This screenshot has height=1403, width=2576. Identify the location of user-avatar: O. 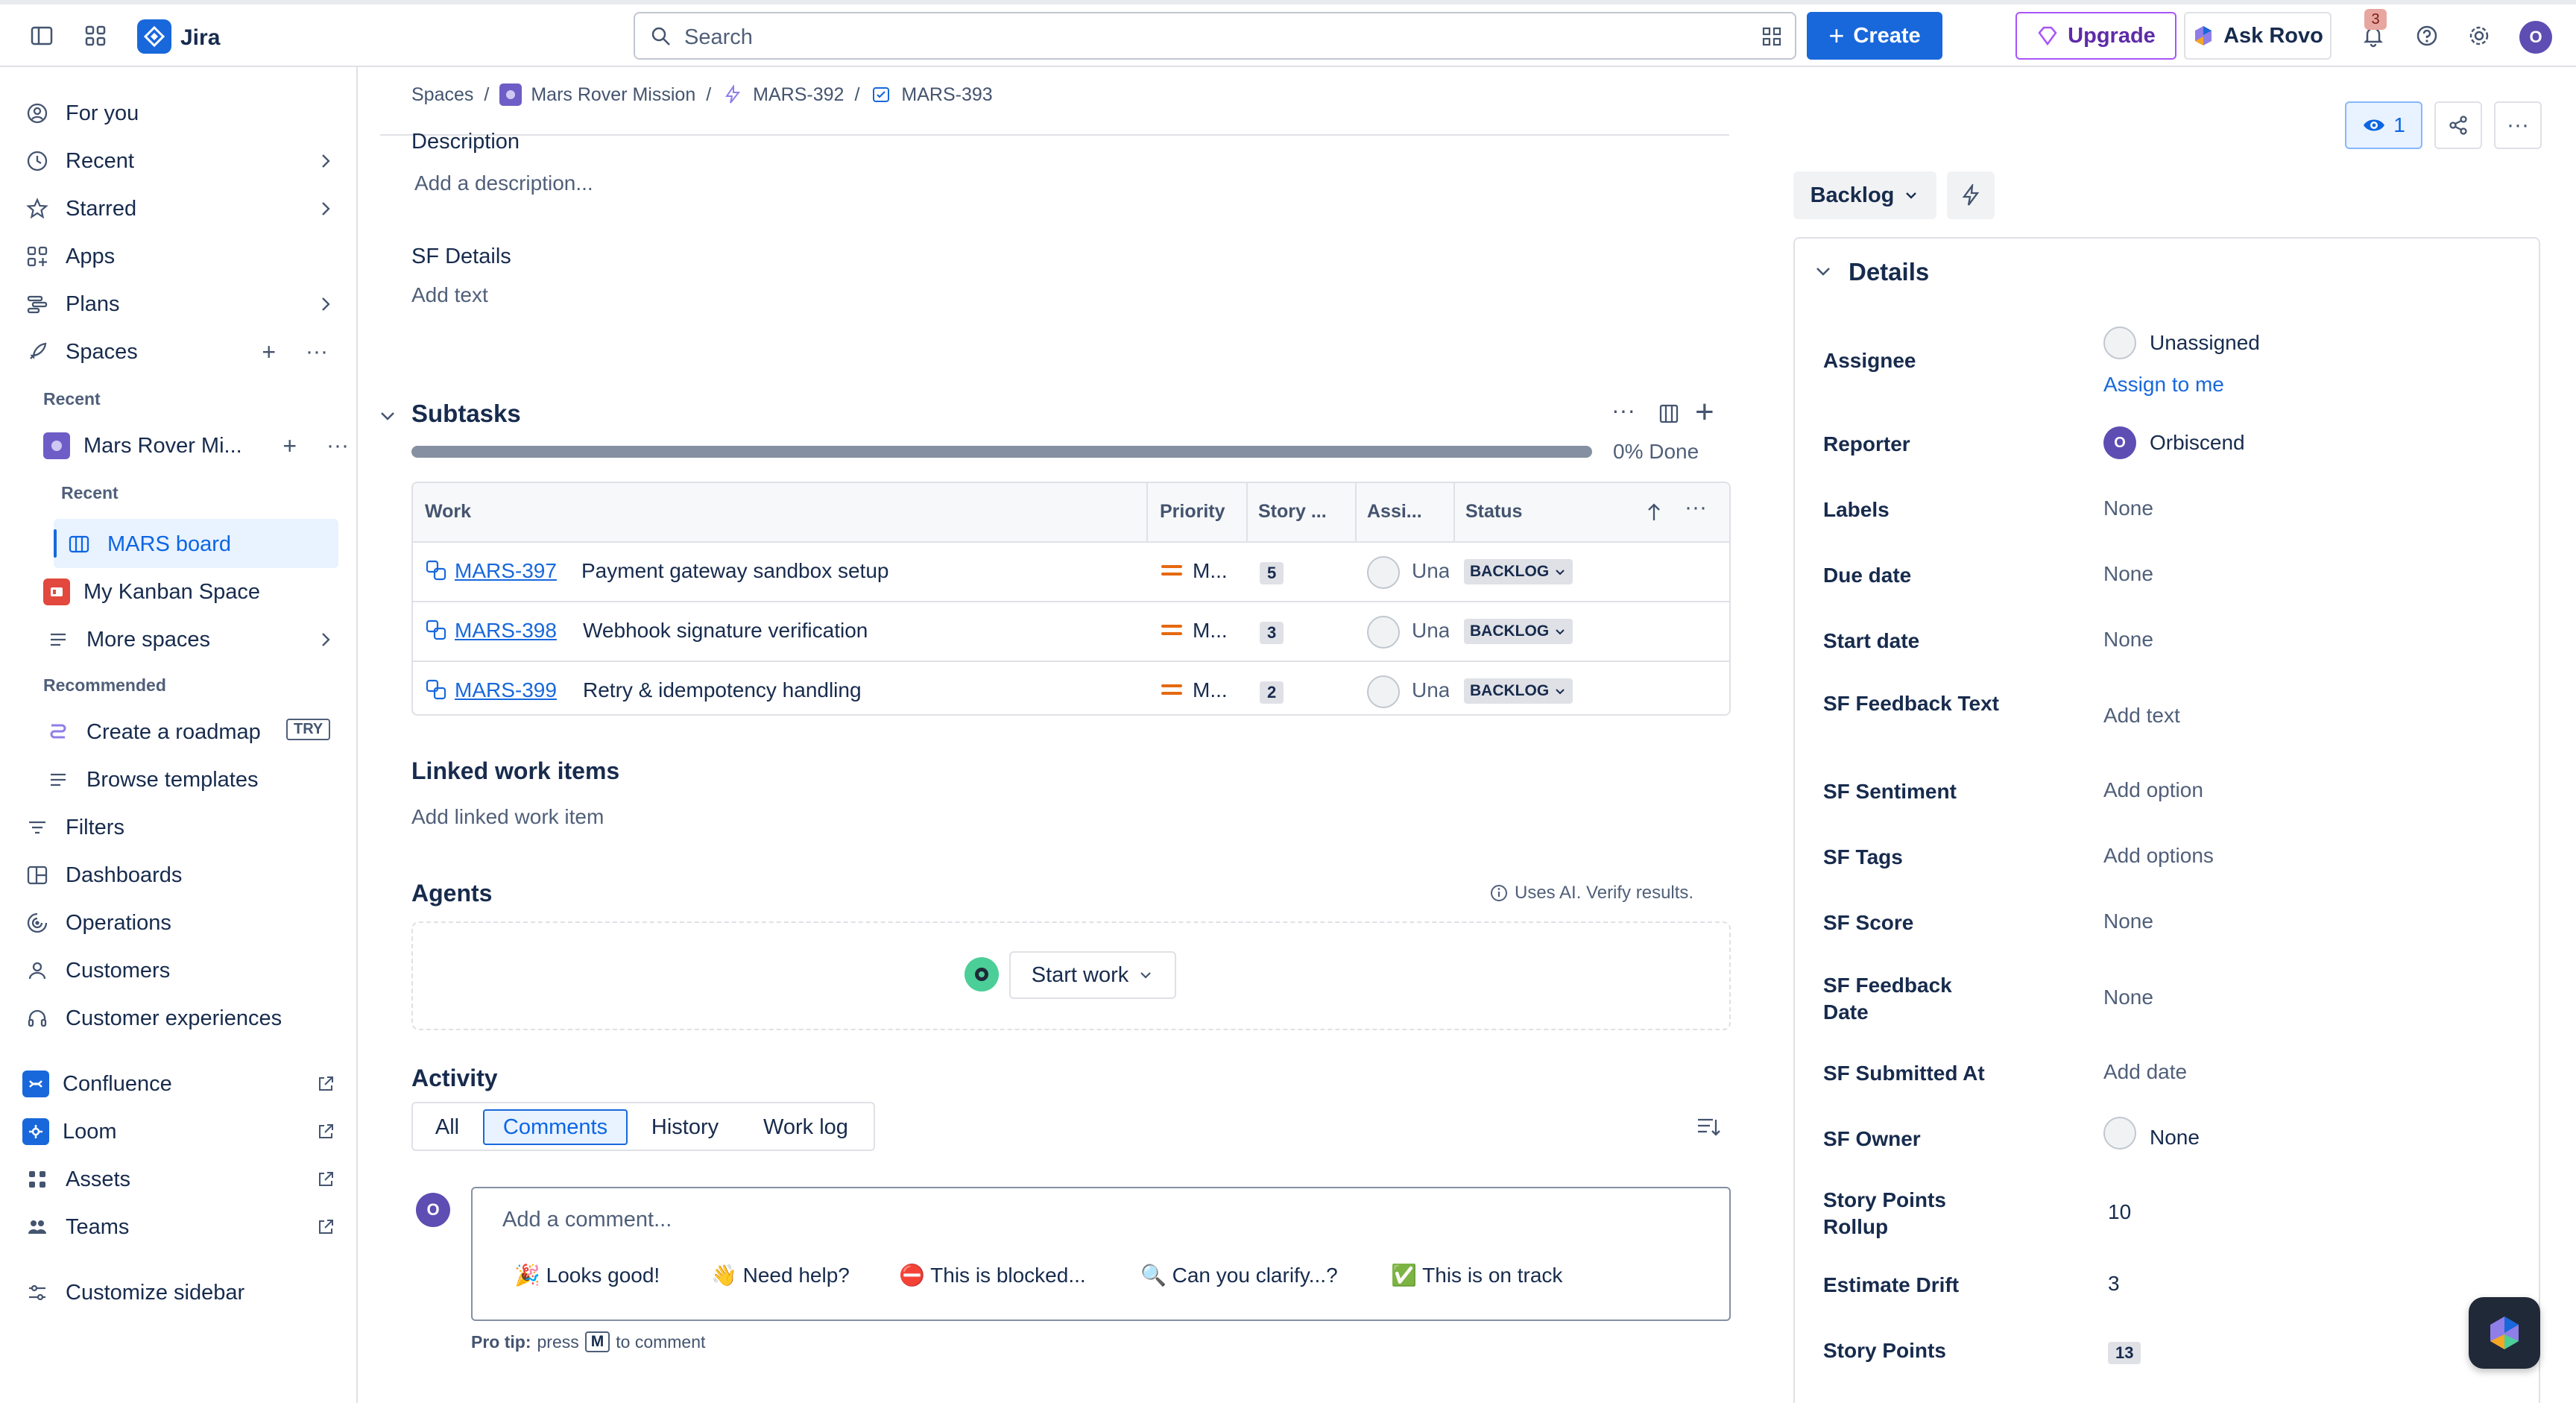
(2535, 37).